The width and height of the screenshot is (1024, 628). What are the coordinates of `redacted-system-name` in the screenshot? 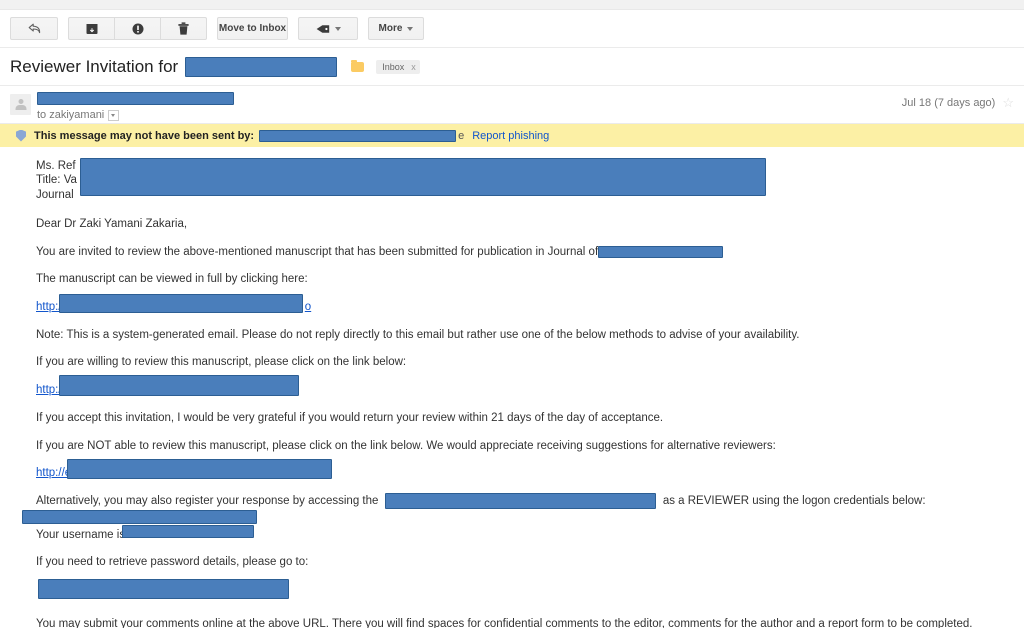 It's located at (520, 500).